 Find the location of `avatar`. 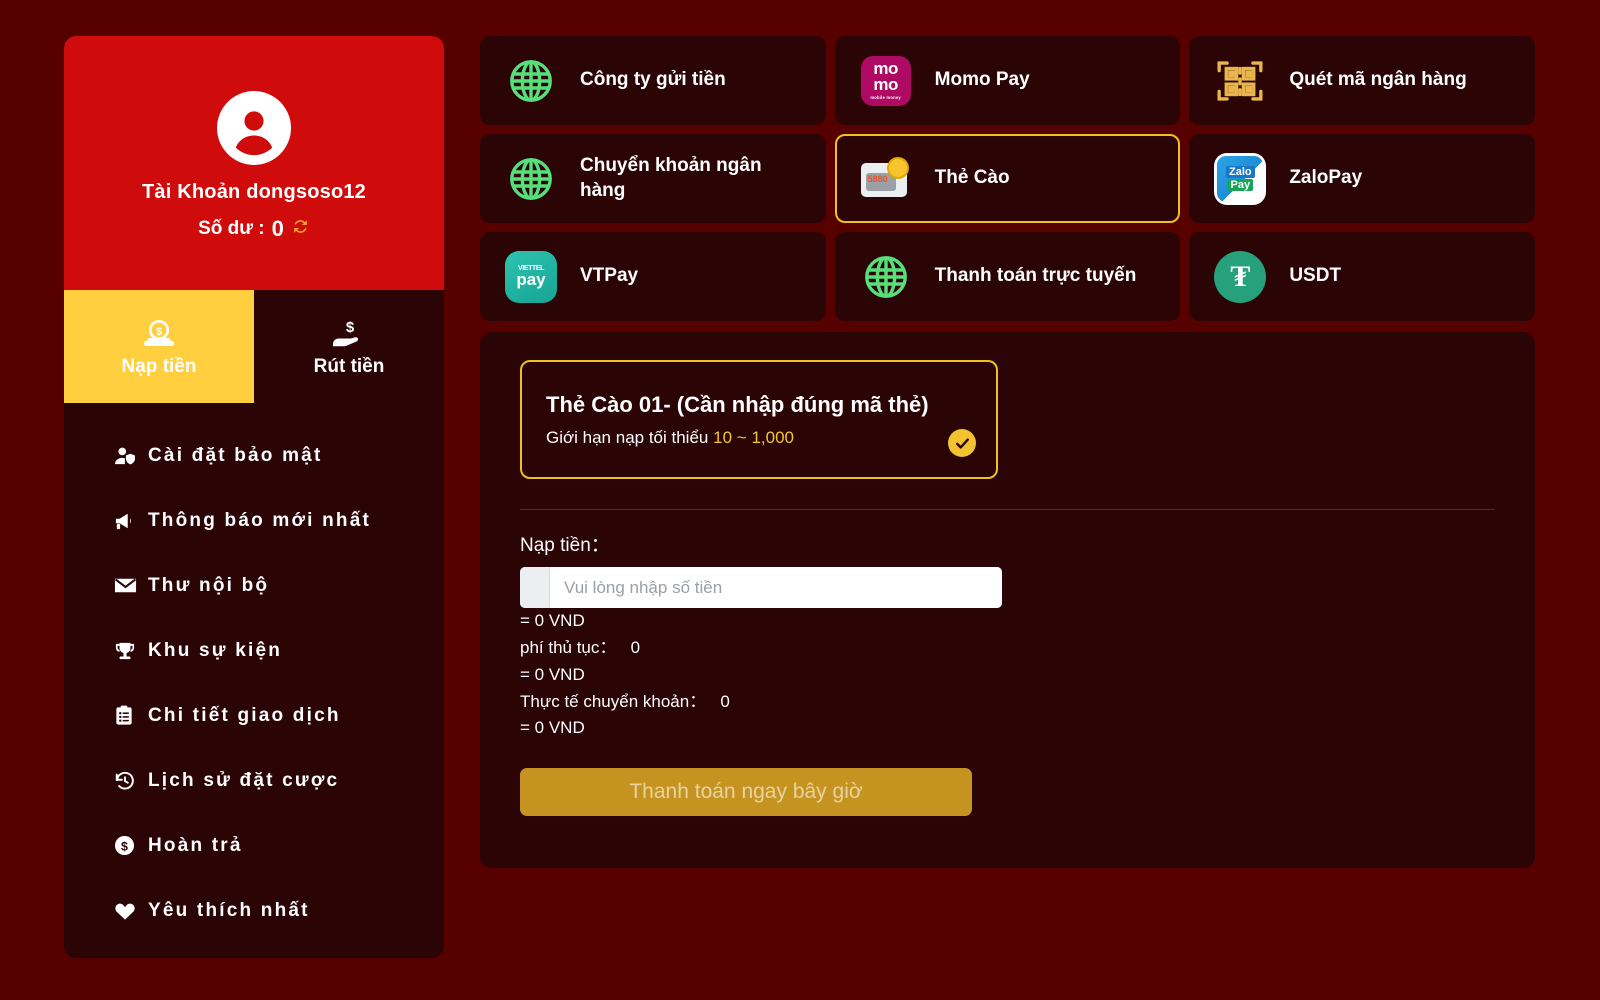

avatar is located at coordinates (254, 127).